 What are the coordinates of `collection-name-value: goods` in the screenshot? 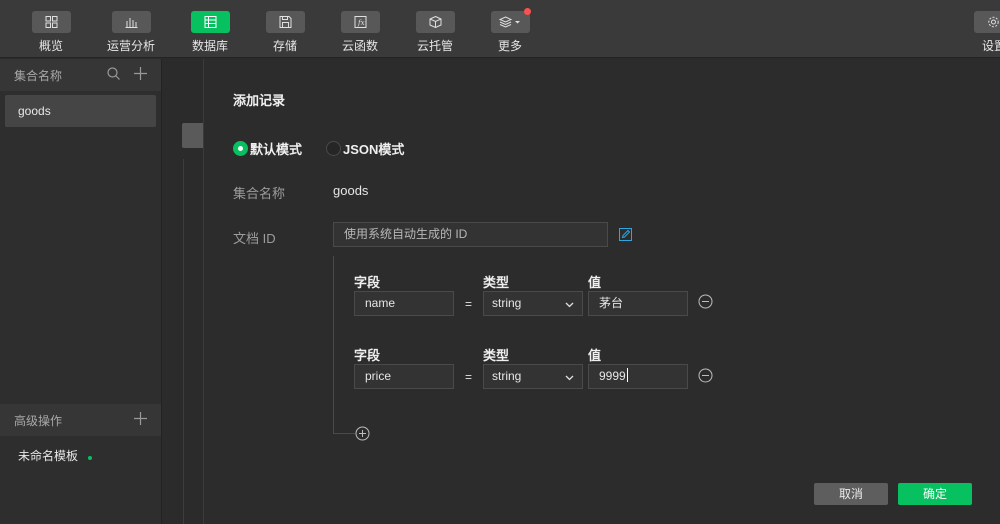 It's located at (351, 190).